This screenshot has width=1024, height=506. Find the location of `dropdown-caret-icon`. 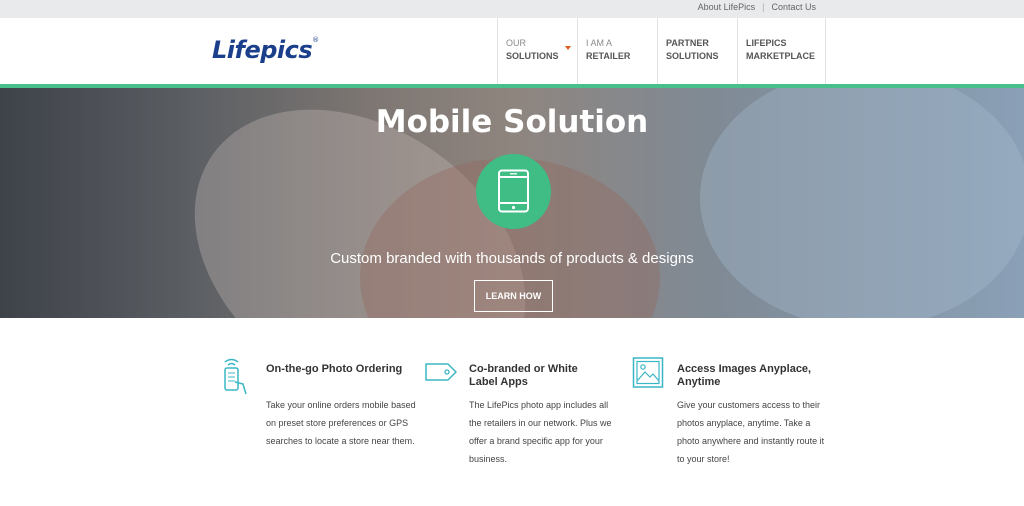

dropdown-caret-icon is located at coordinates (568, 48).